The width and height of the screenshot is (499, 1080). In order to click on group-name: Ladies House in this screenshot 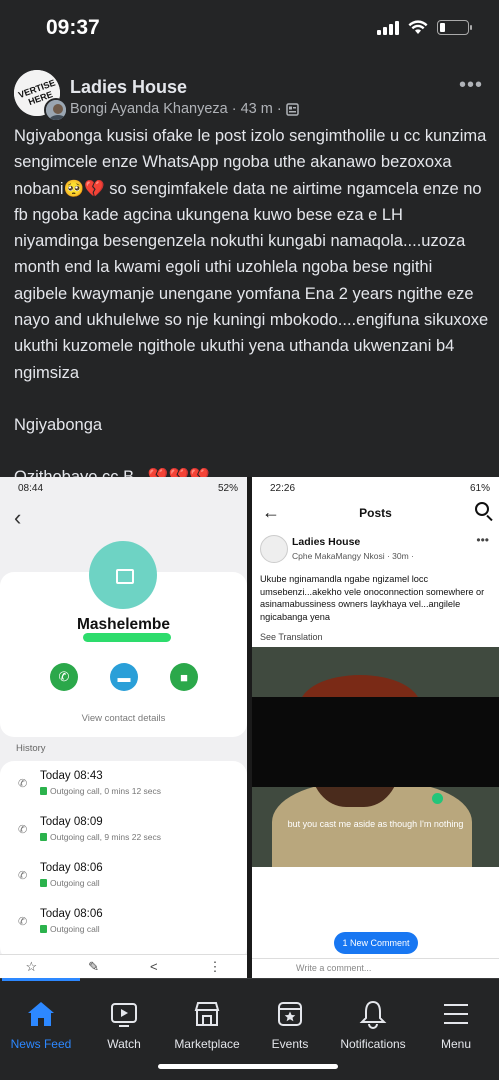, I will do `click(128, 87)`.